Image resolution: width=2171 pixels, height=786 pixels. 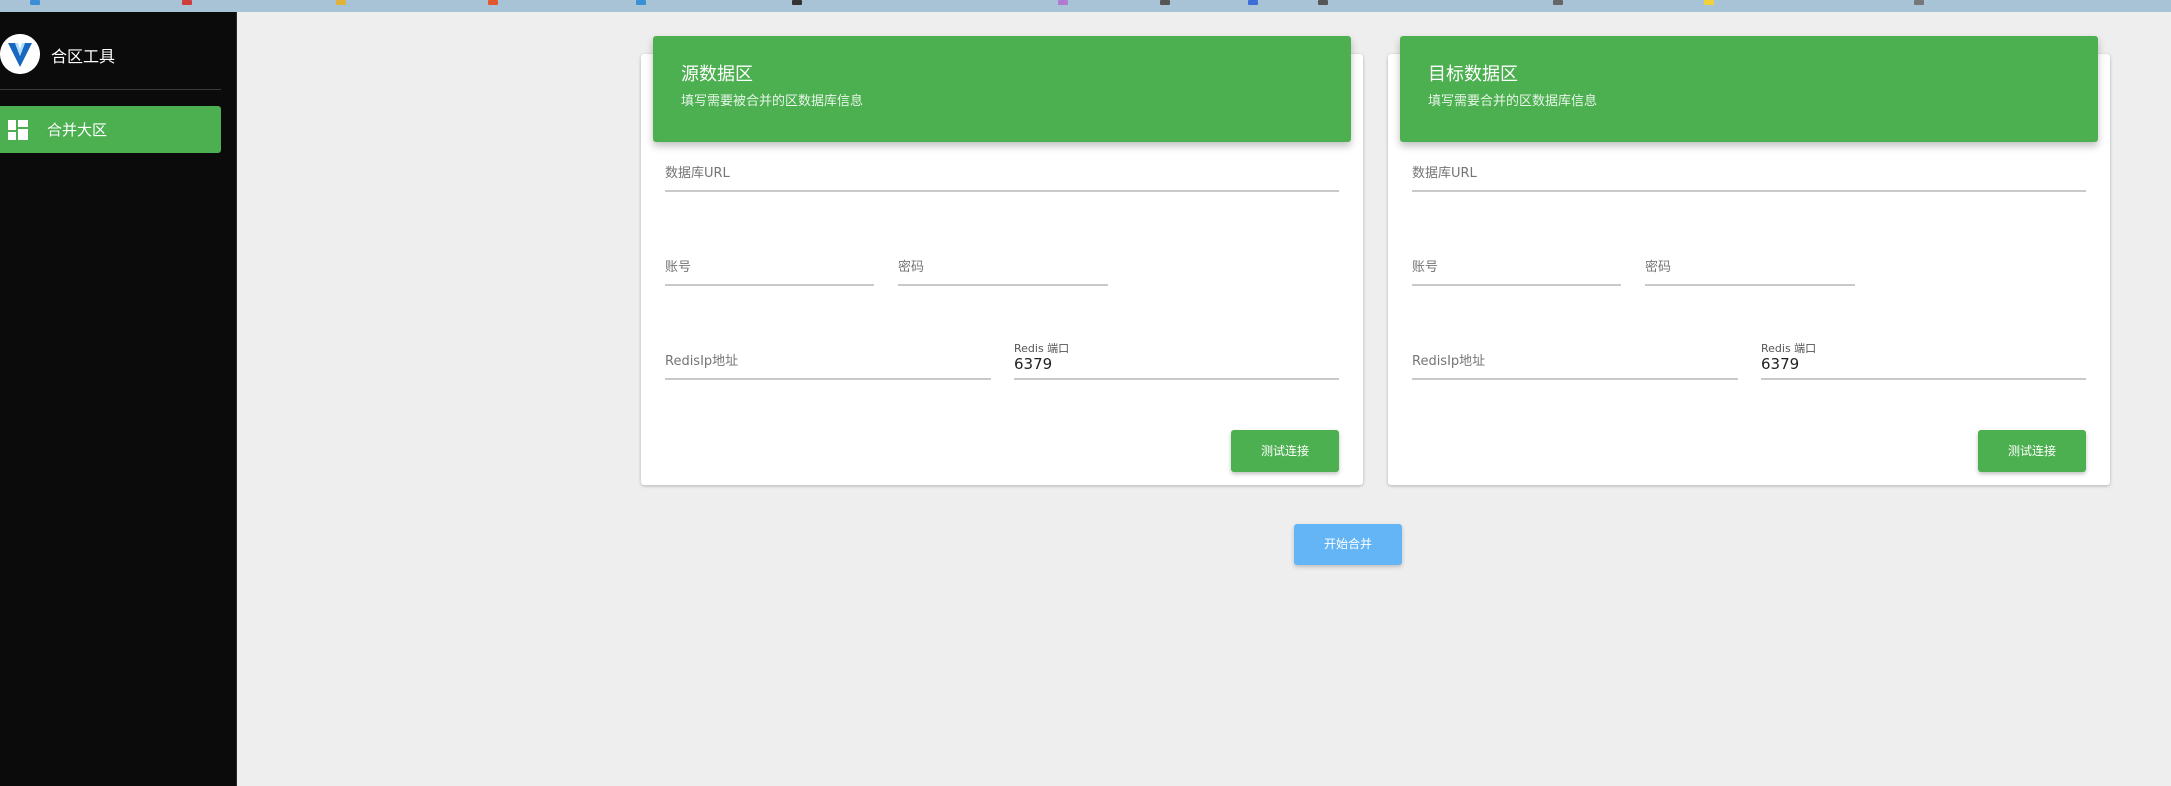 What do you see at coordinates (77, 130) in the screenshot?
I see `sidebar-item-label: 合并大区` at bounding box center [77, 130].